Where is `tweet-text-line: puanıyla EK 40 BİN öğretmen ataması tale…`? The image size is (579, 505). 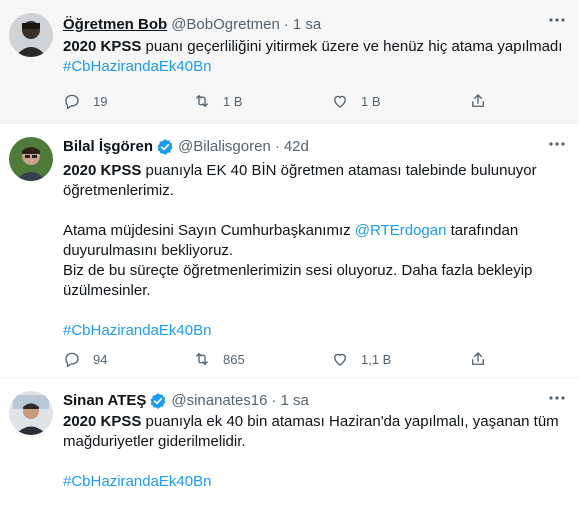
tweet-text-line: puanıyla EK 40 BİN öğretmen ataması tale… is located at coordinates (339, 170).